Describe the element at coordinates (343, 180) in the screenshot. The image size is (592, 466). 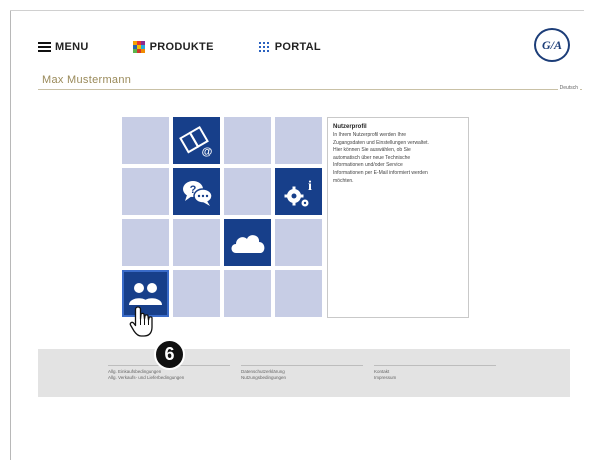
I see `info-line: möchten.` at that location.